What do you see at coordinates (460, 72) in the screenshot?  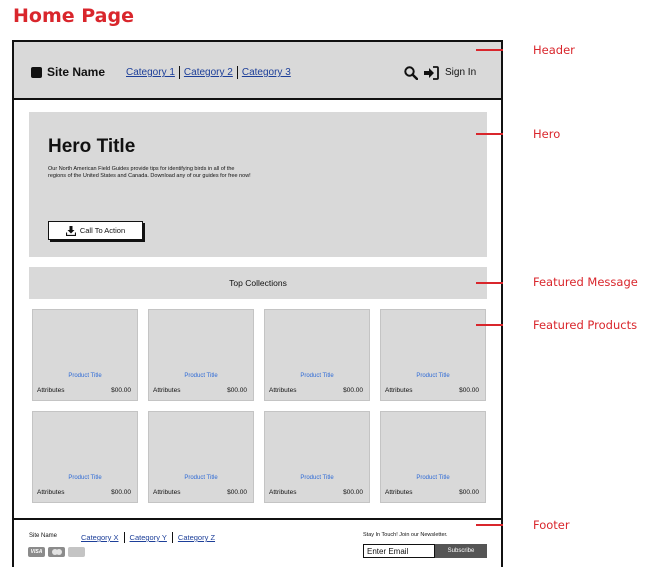 I see `sign-in-link: Sign In` at bounding box center [460, 72].